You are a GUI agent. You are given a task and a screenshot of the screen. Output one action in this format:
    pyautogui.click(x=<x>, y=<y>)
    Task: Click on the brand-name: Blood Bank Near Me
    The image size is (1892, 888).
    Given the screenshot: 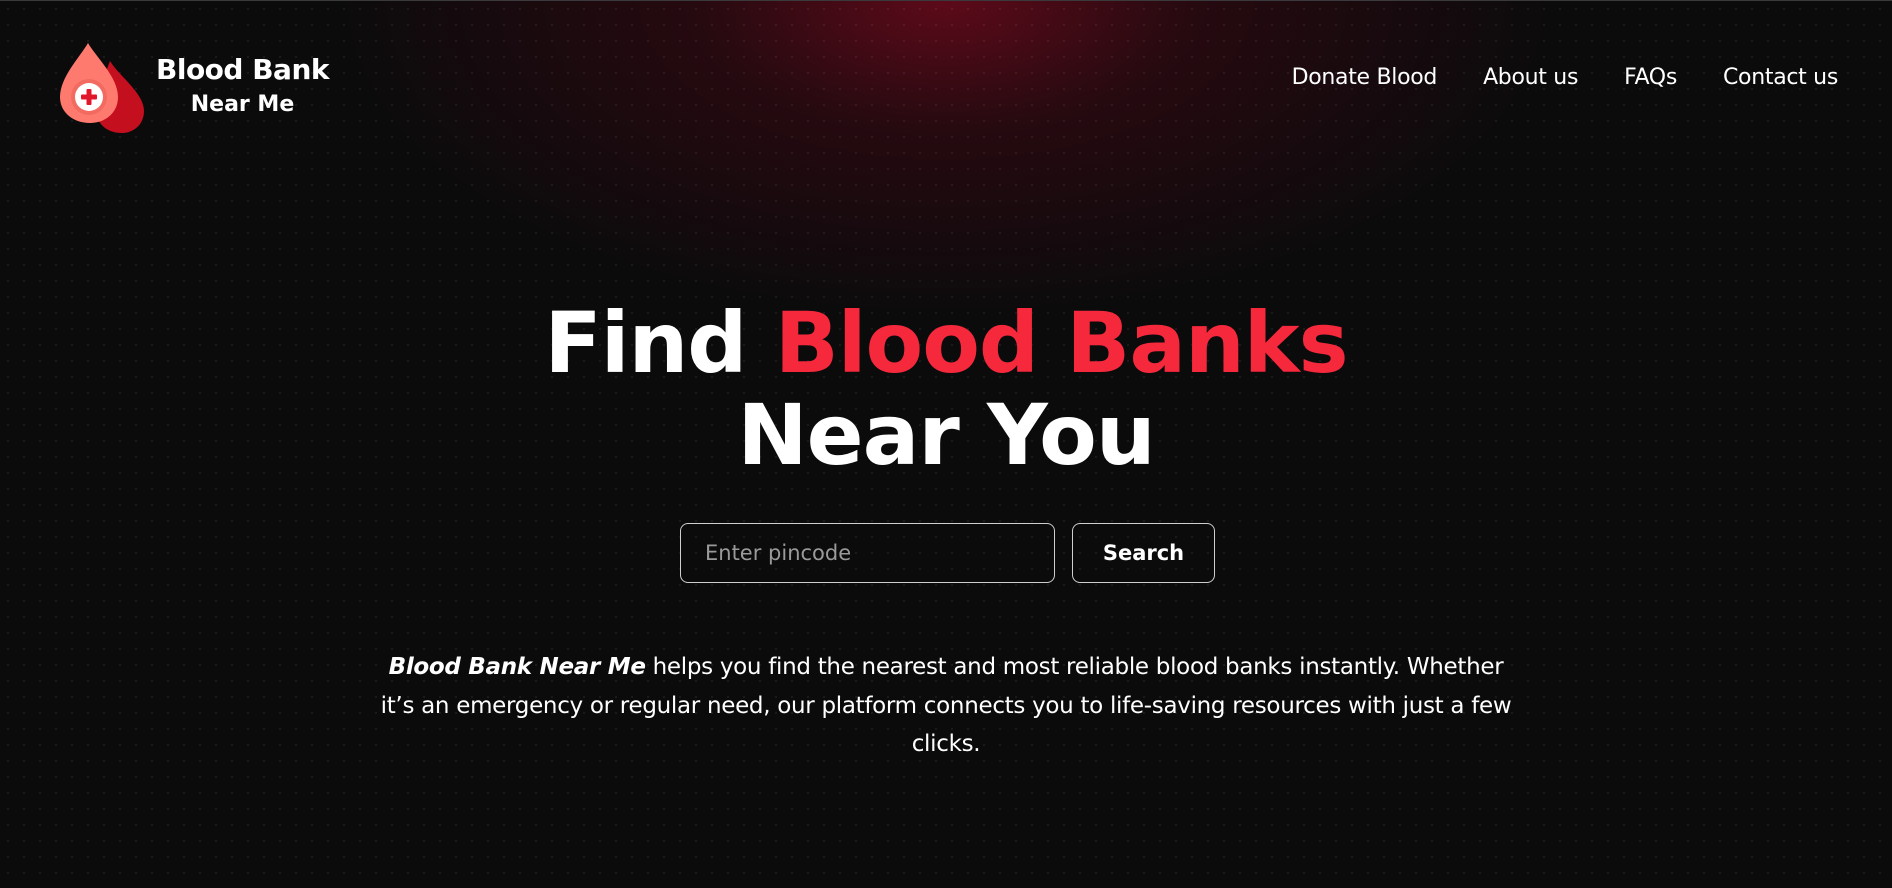 What is the action you would take?
    pyautogui.click(x=243, y=87)
    